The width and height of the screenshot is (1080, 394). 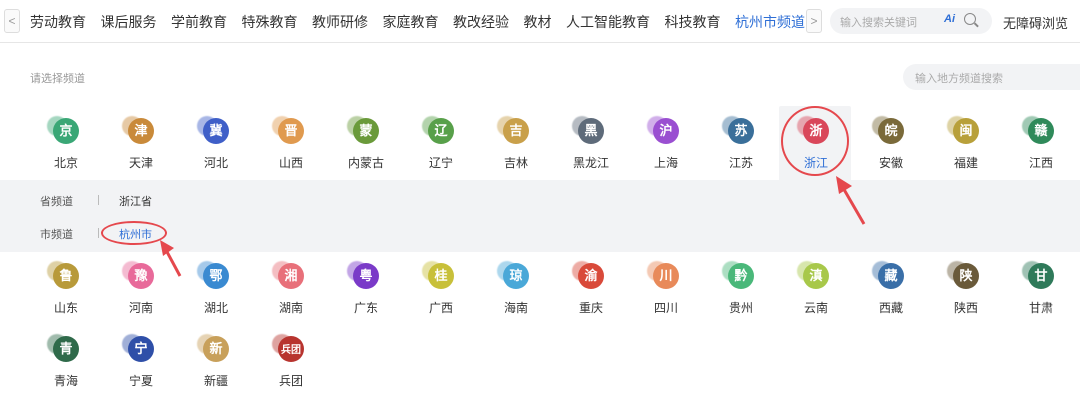 What do you see at coordinates (741, 276) in the screenshot?
I see `province-emblem-icon: 黔` at bounding box center [741, 276].